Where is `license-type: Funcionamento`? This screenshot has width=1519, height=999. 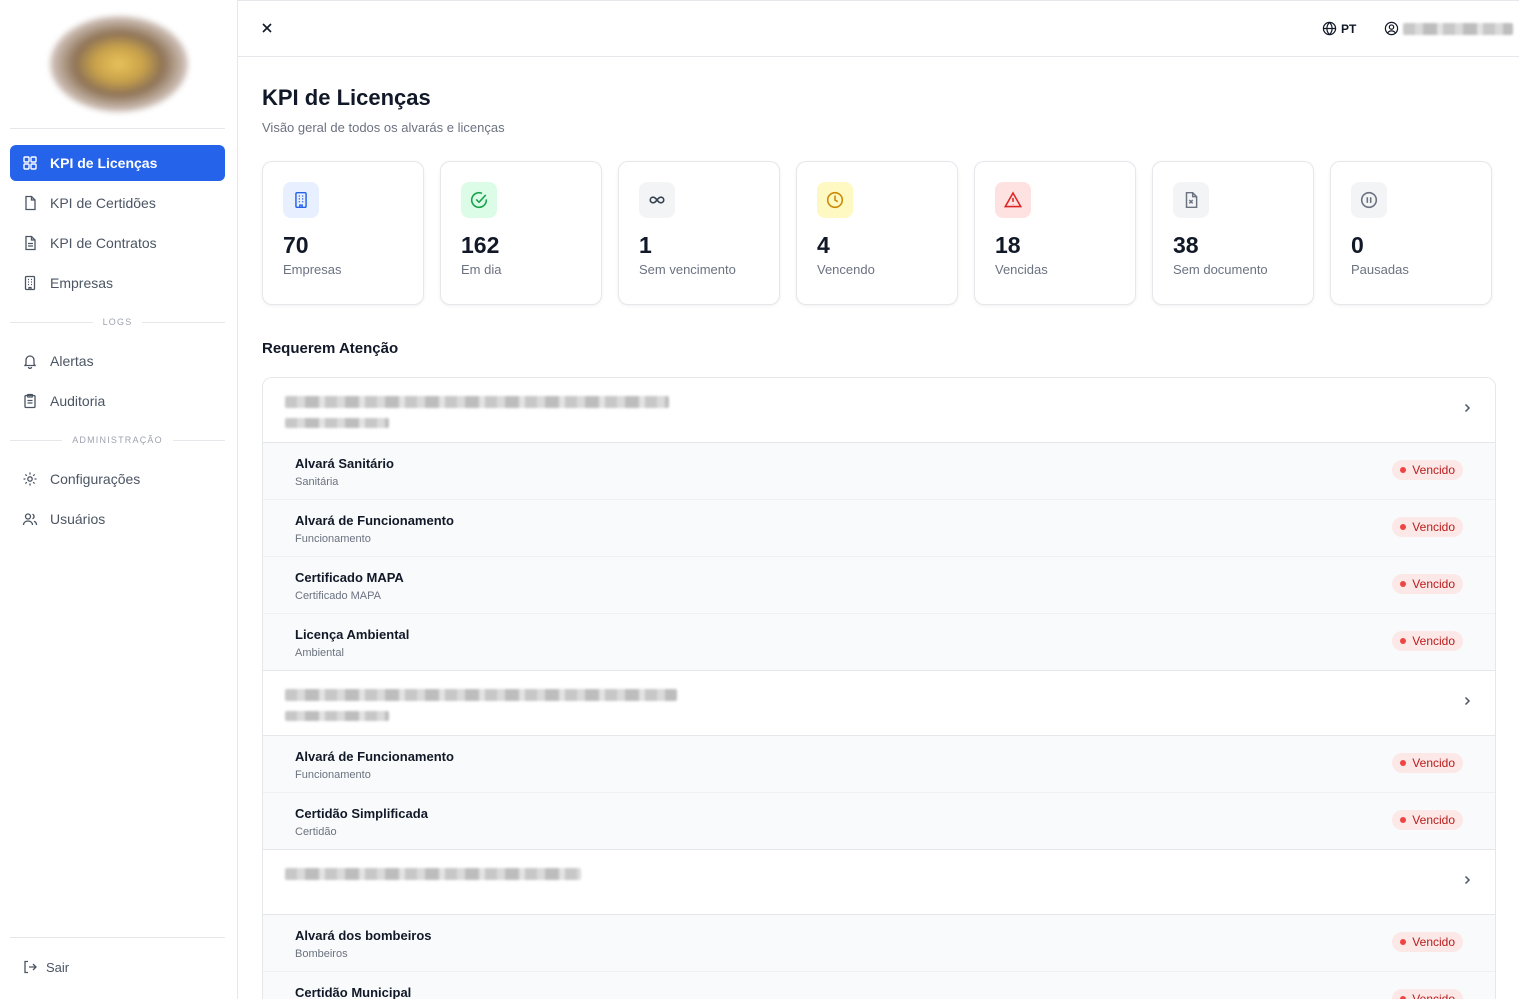 license-type: Funcionamento is located at coordinates (333, 775).